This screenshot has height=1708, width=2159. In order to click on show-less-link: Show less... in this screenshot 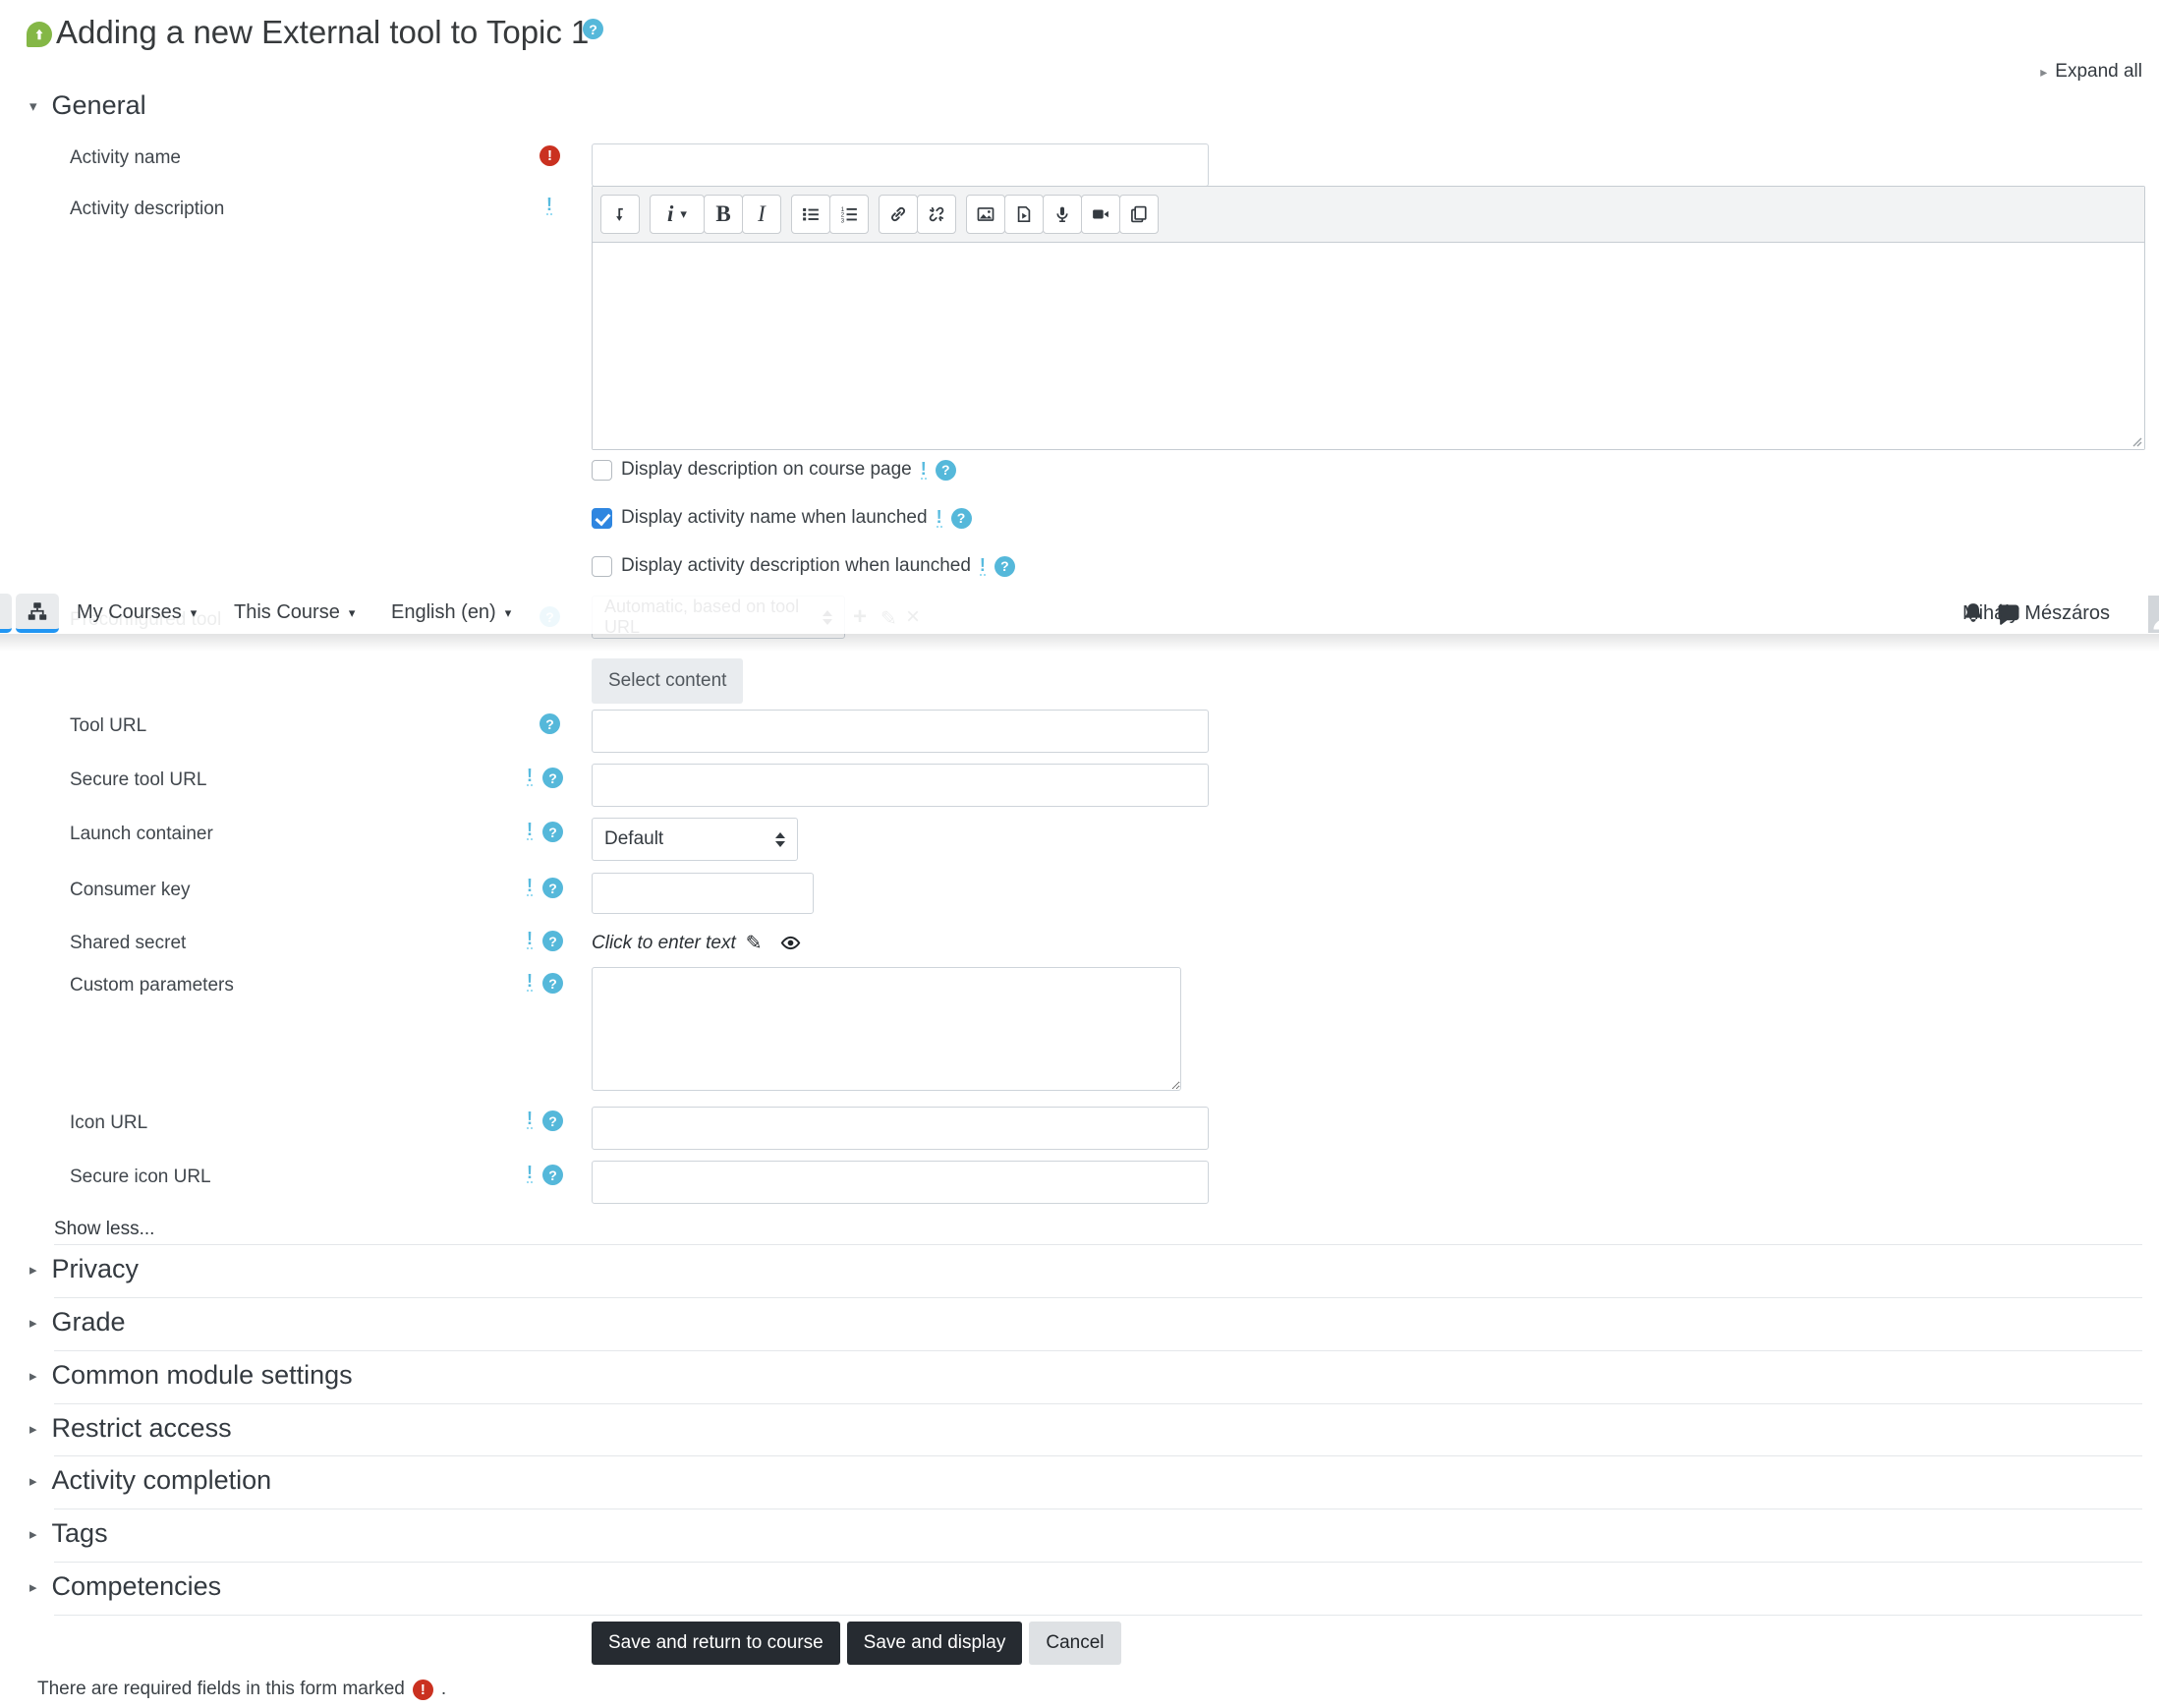, I will do `click(104, 1229)`.